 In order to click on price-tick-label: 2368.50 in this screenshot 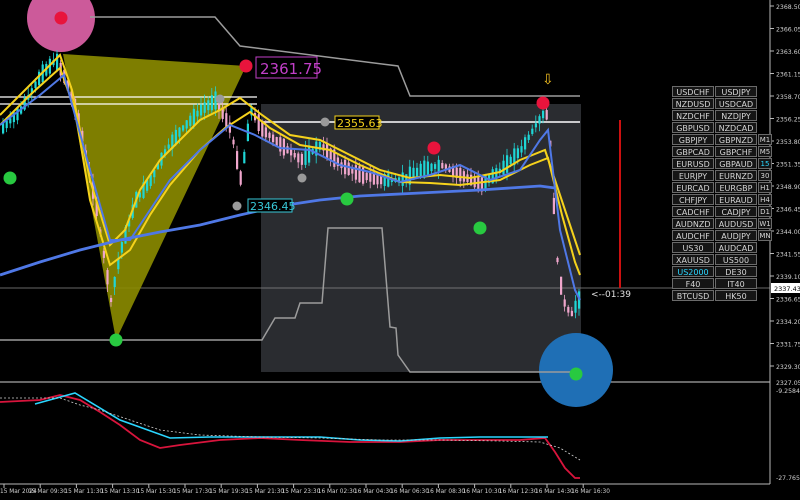, I will do `click(788, 7)`.